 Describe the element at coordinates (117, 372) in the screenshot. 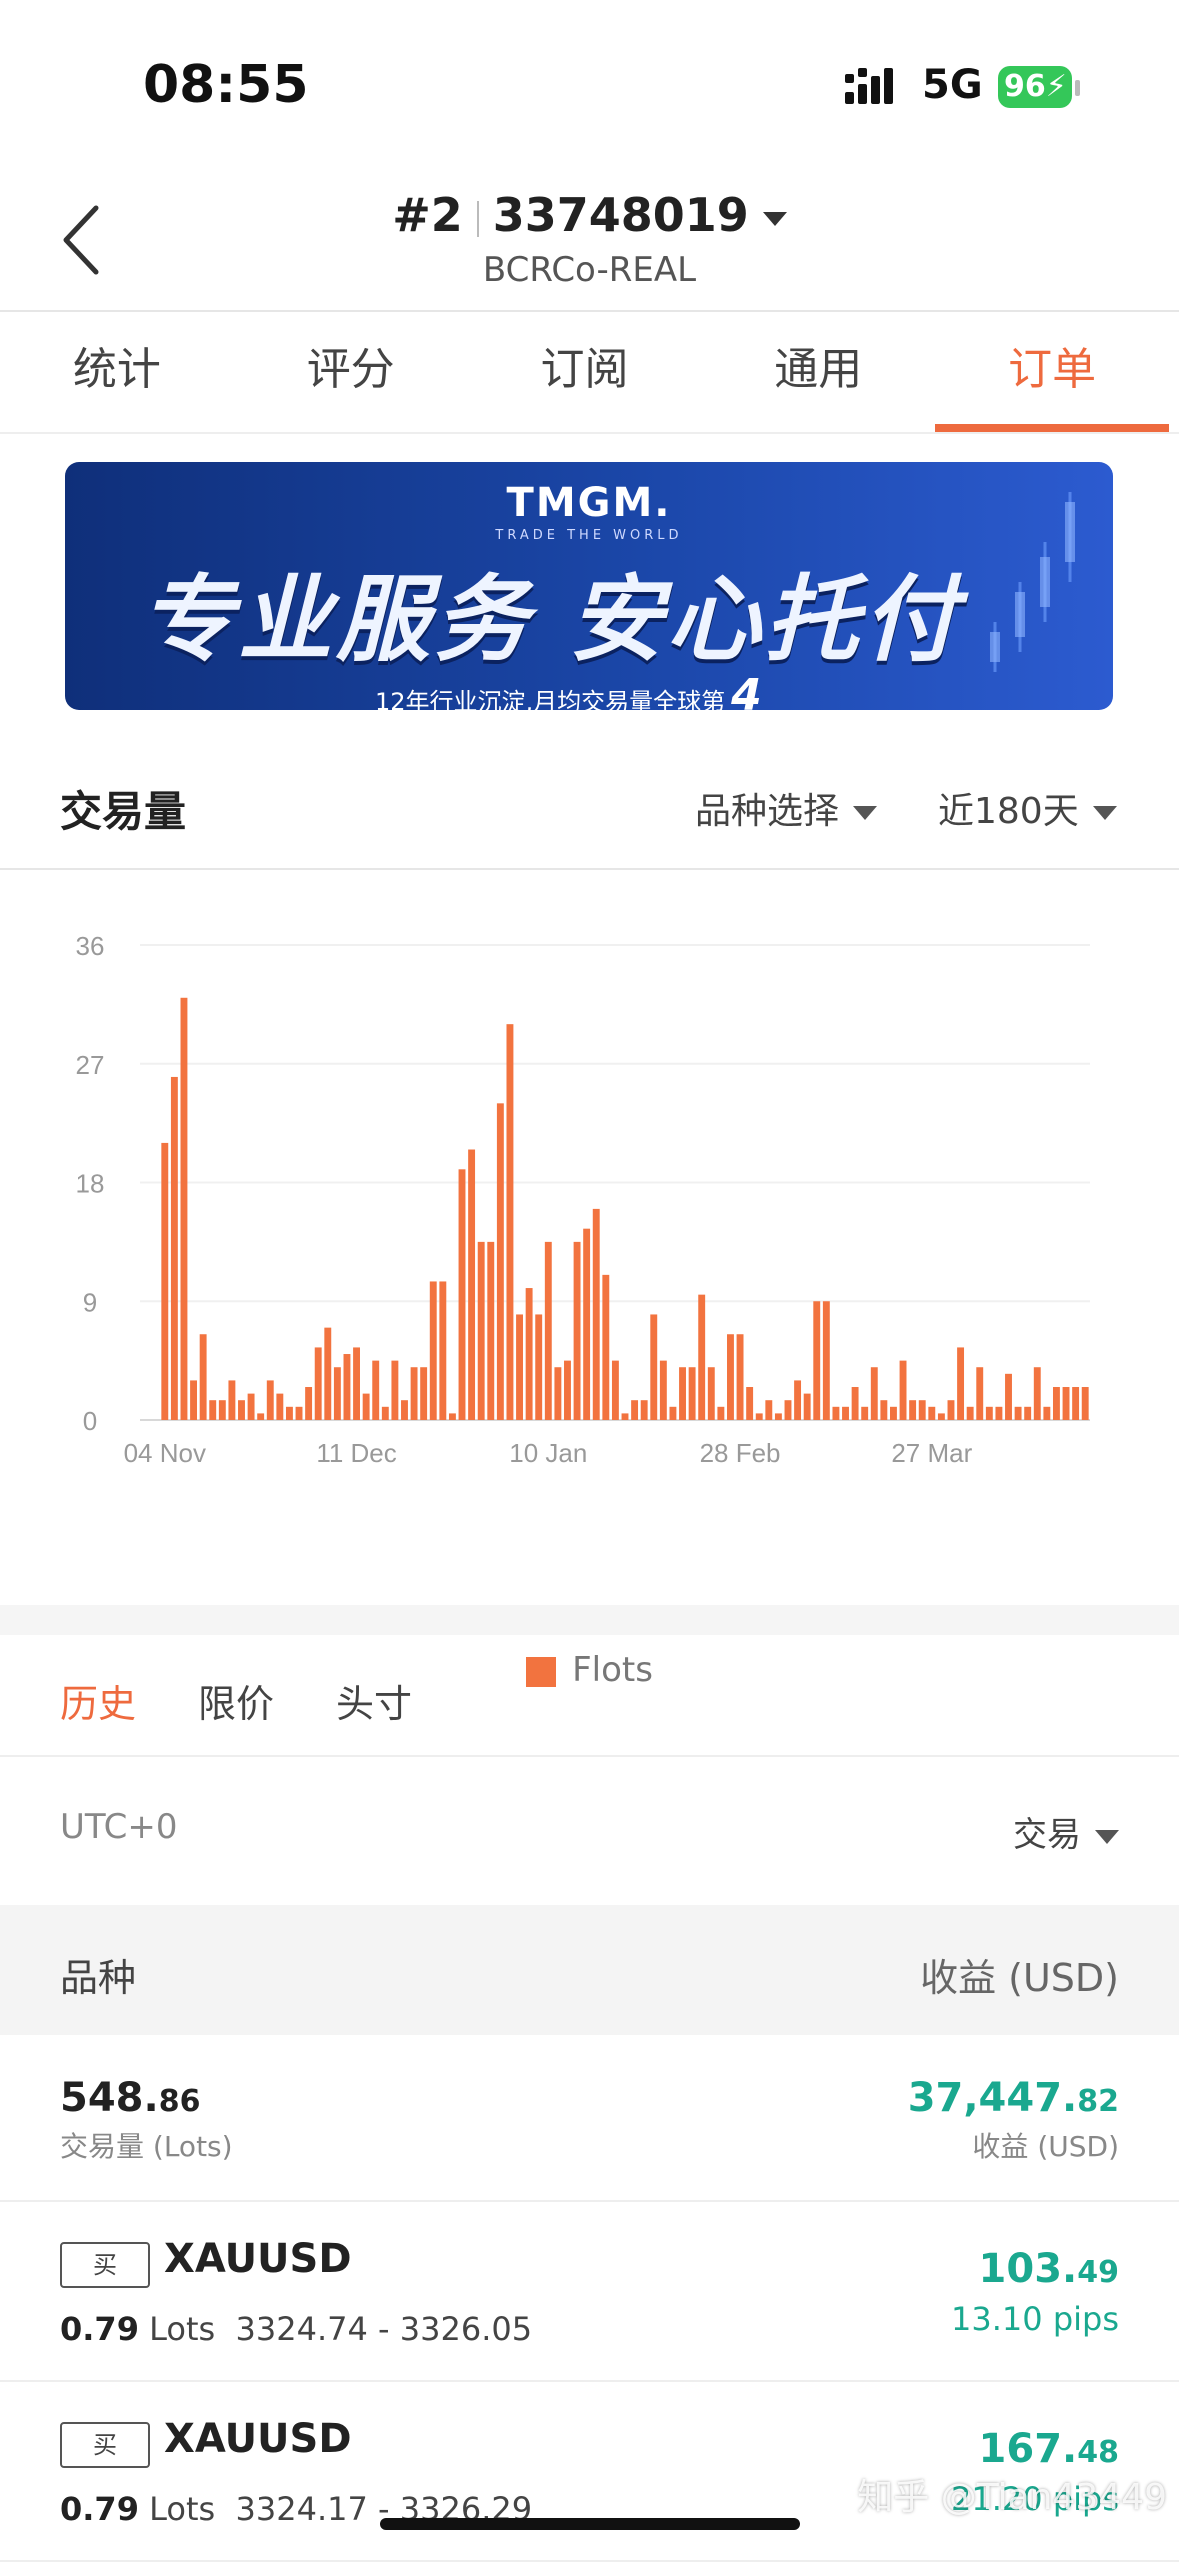

I see `tab-stats: 统计` at that location.